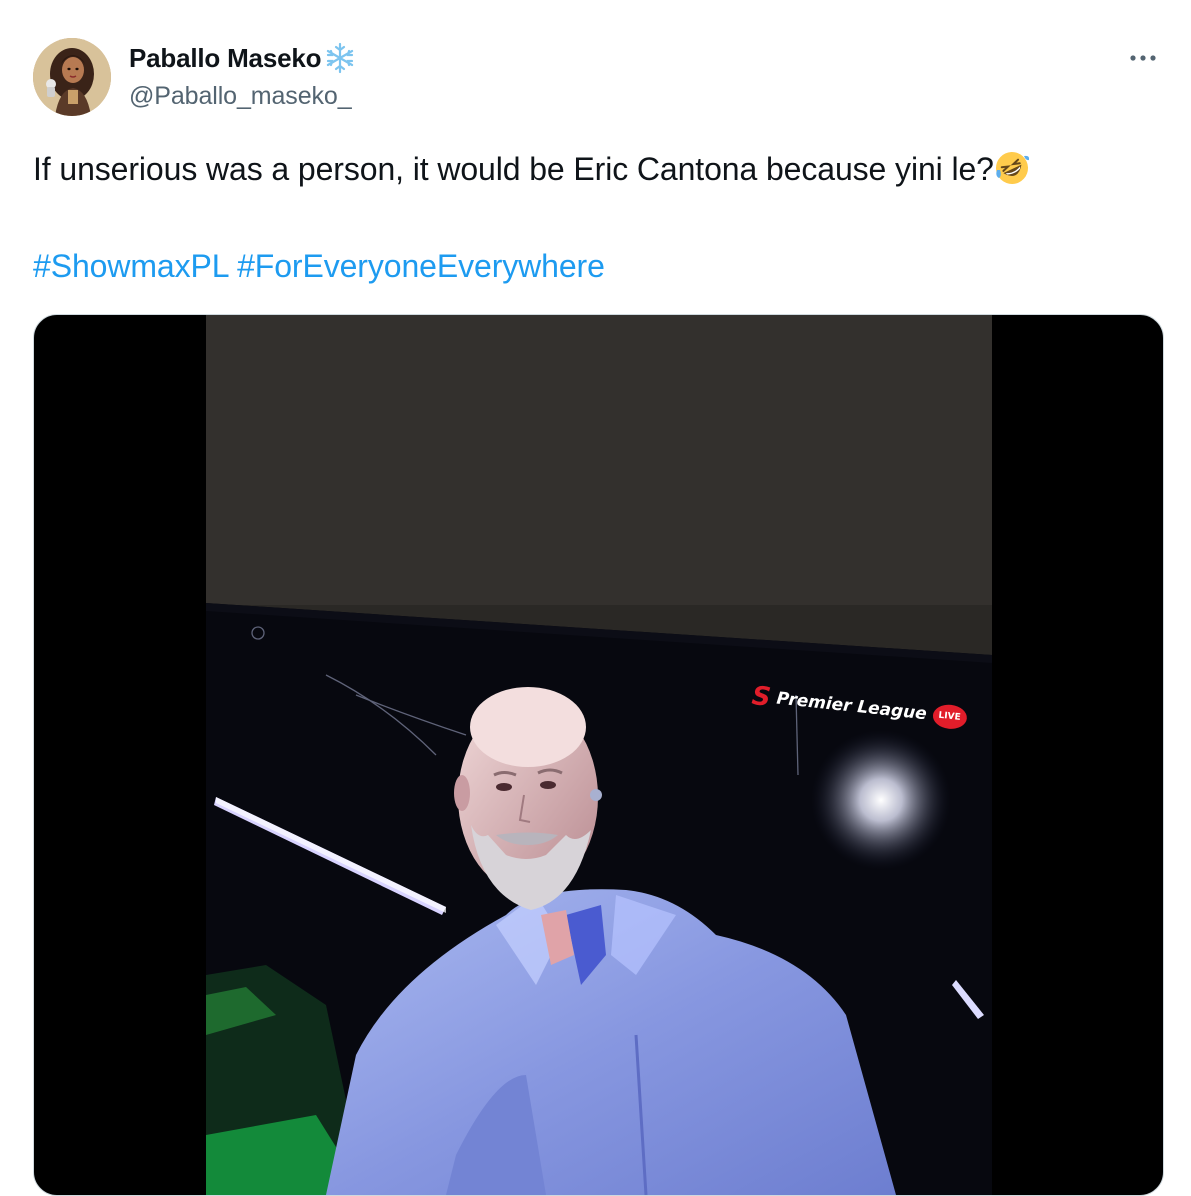  What do you see at coordinates (225, 58) in the screenshot?
I see `author-display-name: Paballo Maseko` at bounding box center [225, 58].